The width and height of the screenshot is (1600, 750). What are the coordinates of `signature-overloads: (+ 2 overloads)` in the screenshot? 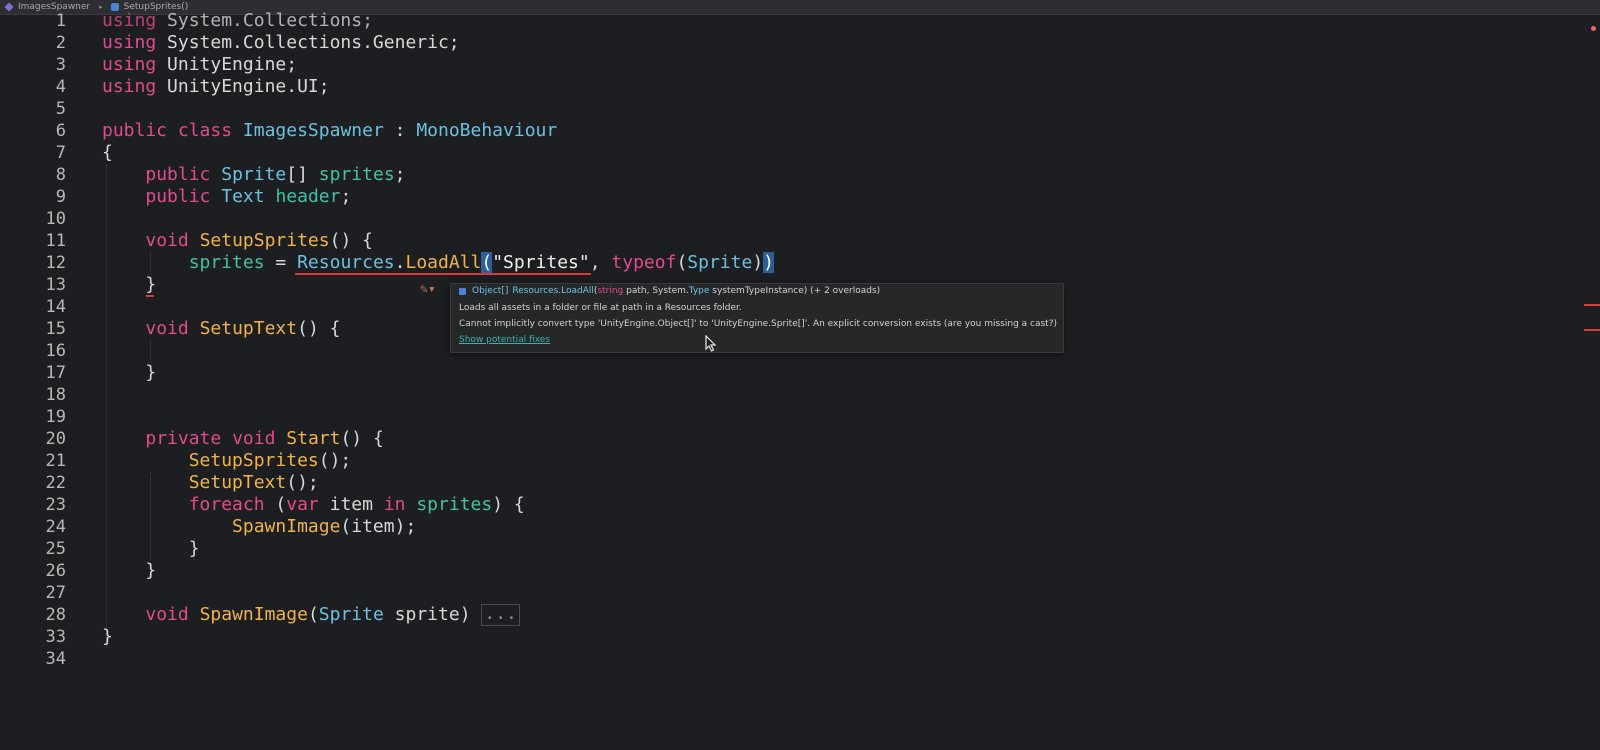 It's located at (845, 291).